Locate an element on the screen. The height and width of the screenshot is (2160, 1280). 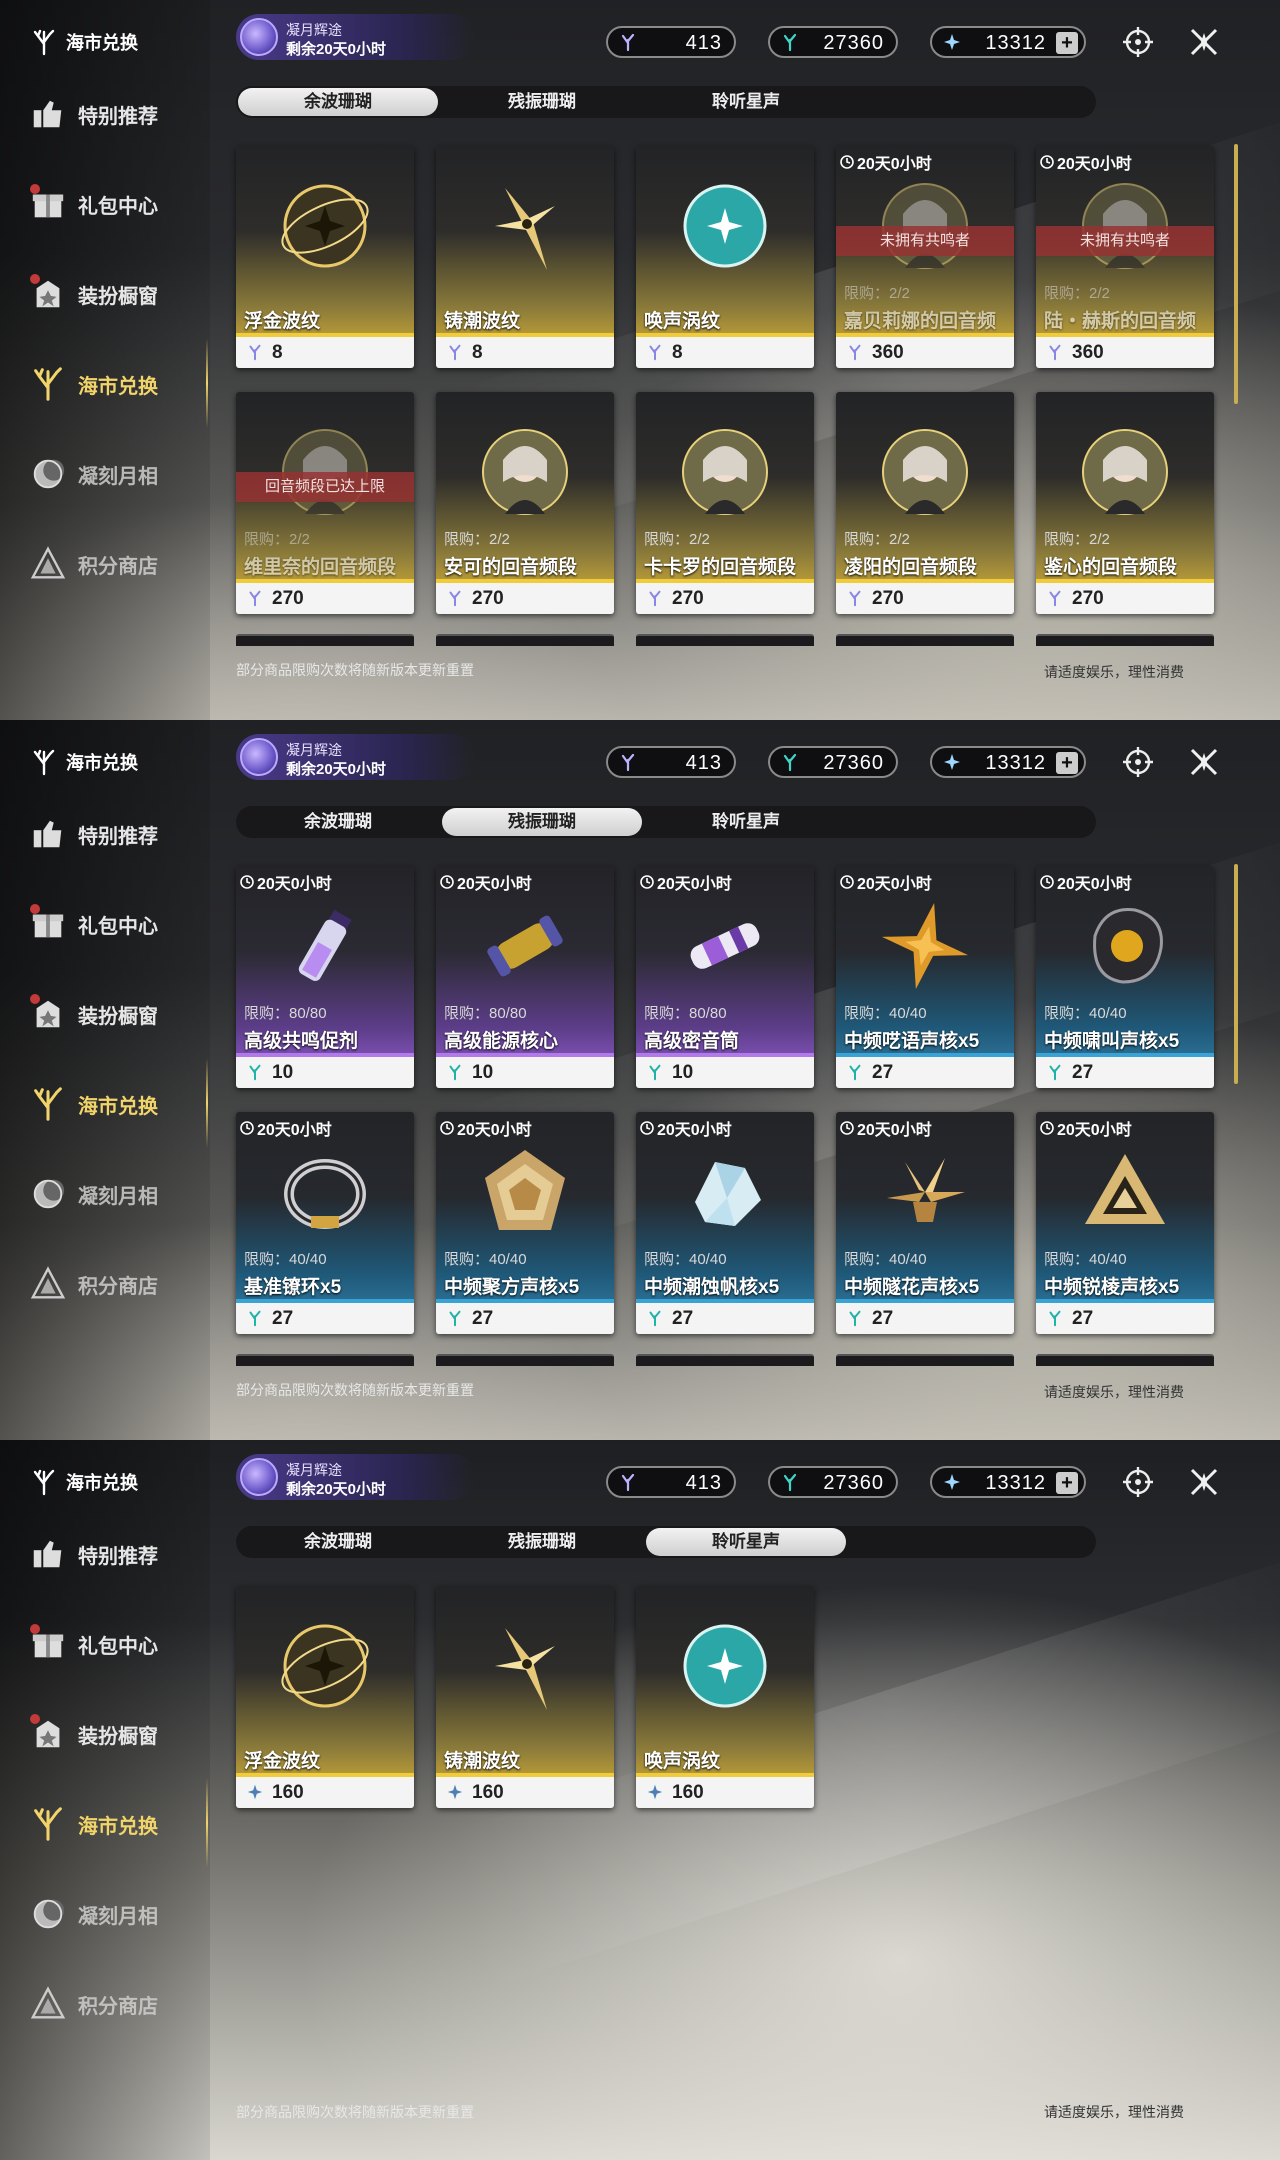
purchase-limit: 限购：80/80 is located at coordinates (485, 1013).